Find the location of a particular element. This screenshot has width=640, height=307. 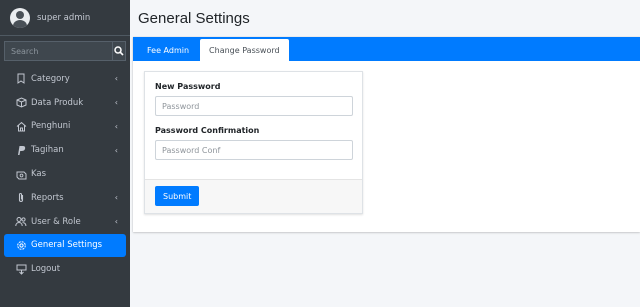

sidebar-item-label: Reports is located at coordinates (47, 197).